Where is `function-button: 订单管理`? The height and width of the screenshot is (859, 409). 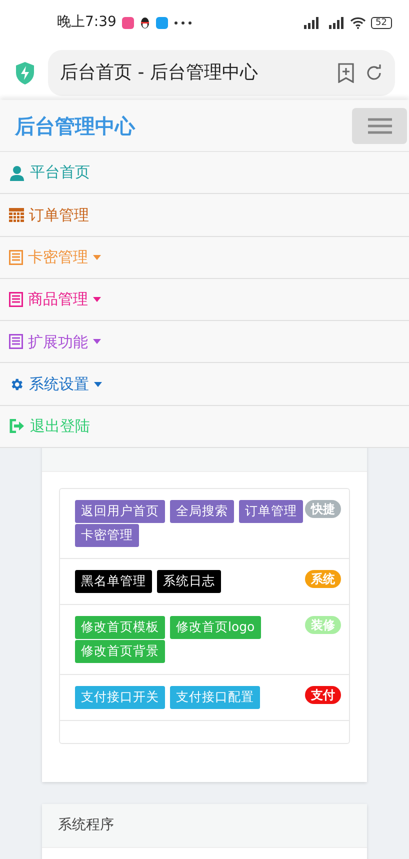
function-button: 订单管理 is located at coordinates (271, 511).